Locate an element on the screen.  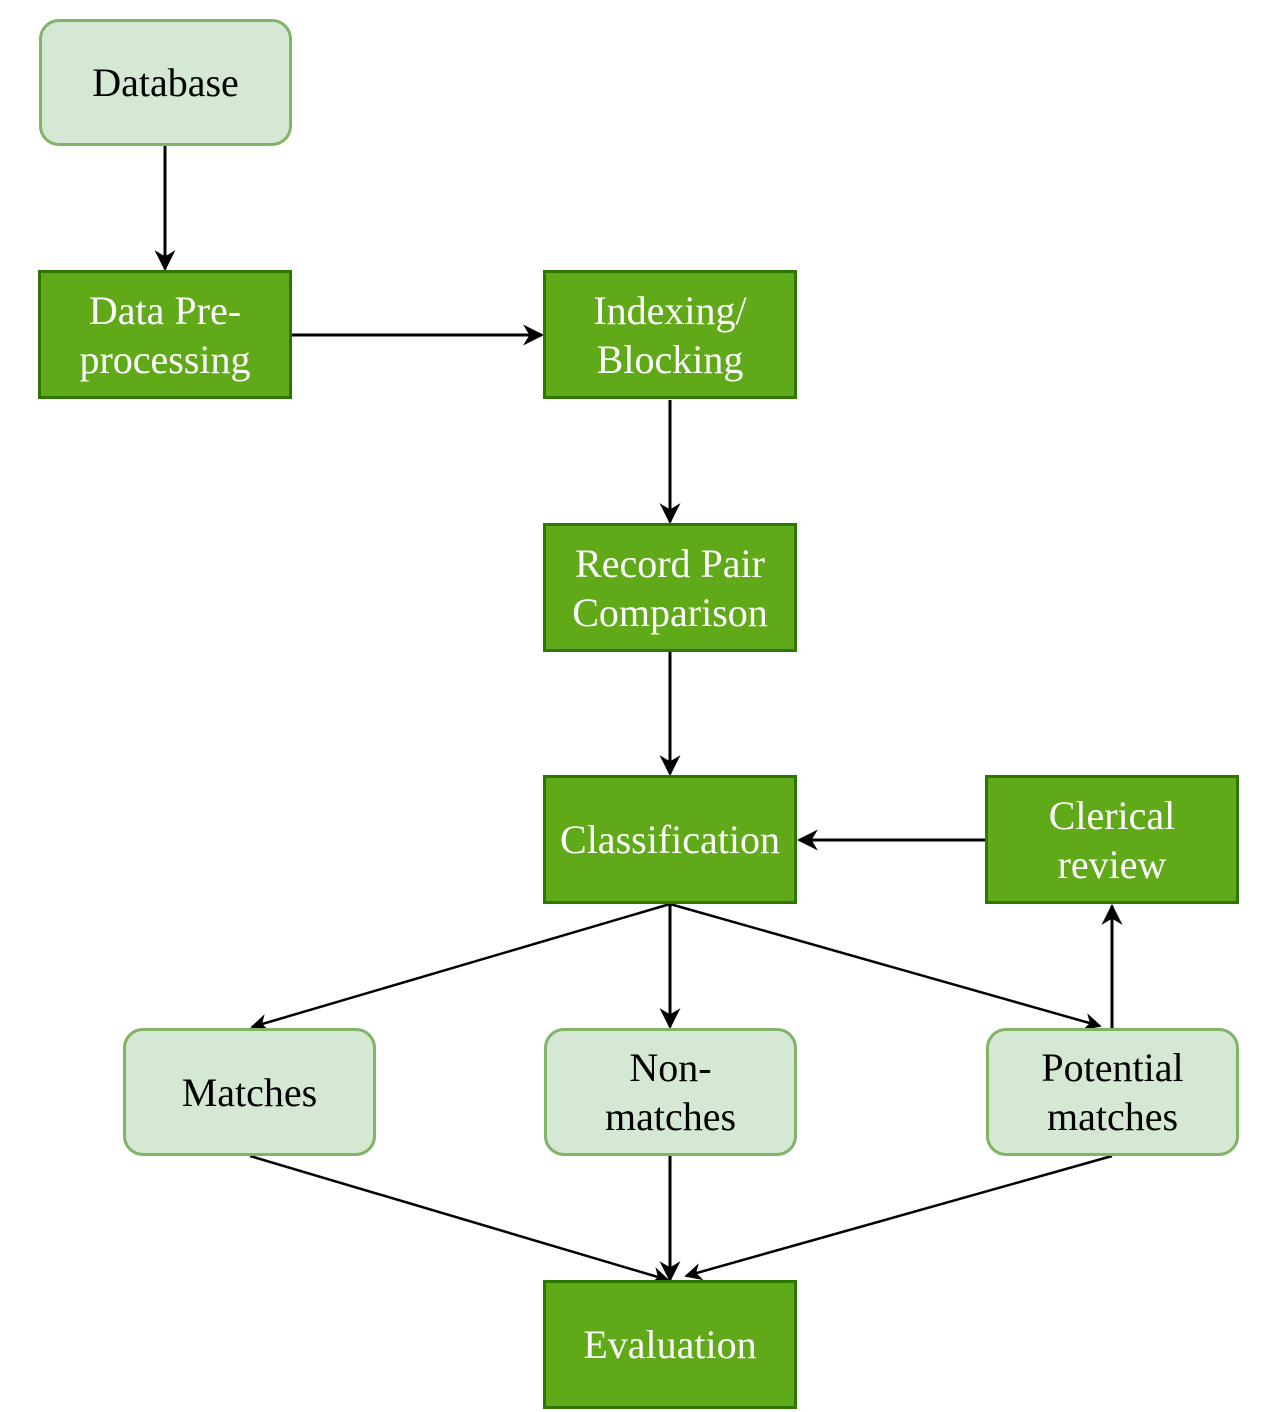
node-label: Clerical review is located at coordinates (1112, 839).